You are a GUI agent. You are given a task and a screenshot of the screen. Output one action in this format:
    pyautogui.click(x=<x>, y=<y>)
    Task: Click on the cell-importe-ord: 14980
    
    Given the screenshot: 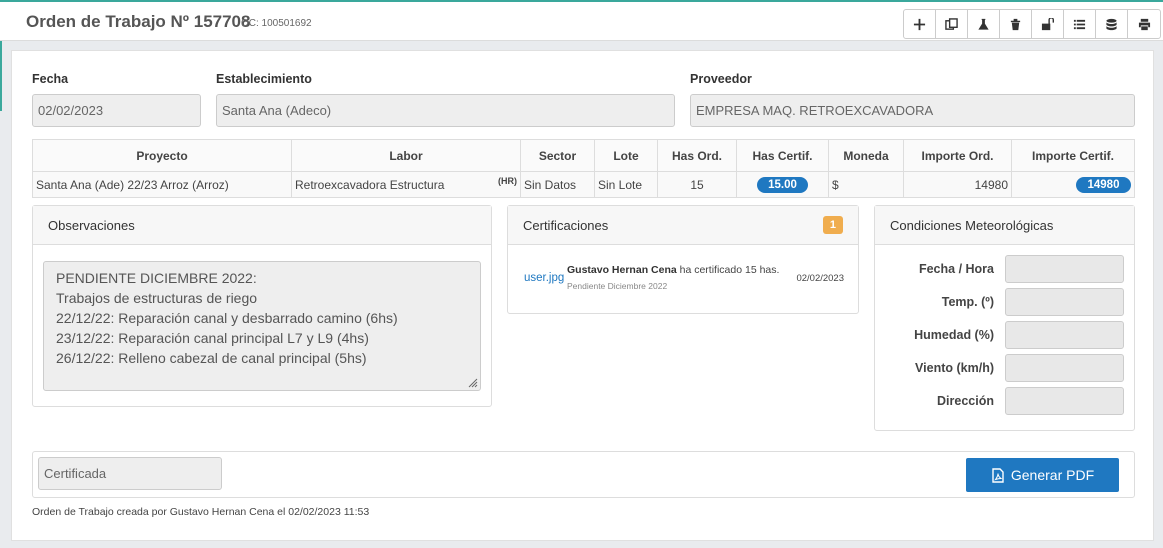 What is the action you would take?
    pyautogui.click(x=957, y=184)
    